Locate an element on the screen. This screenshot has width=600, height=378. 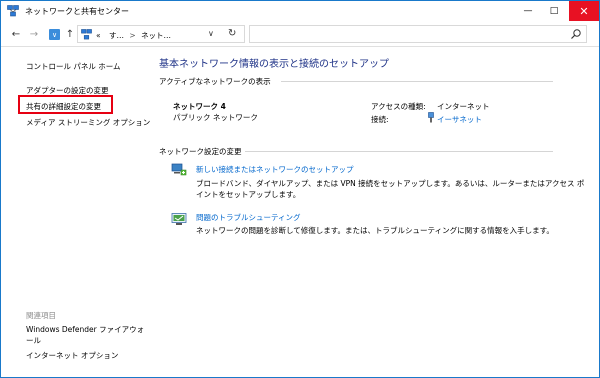
see-also-defender-firewall: Windows Defender ファイアウォール is located at coordinates (86, 335).